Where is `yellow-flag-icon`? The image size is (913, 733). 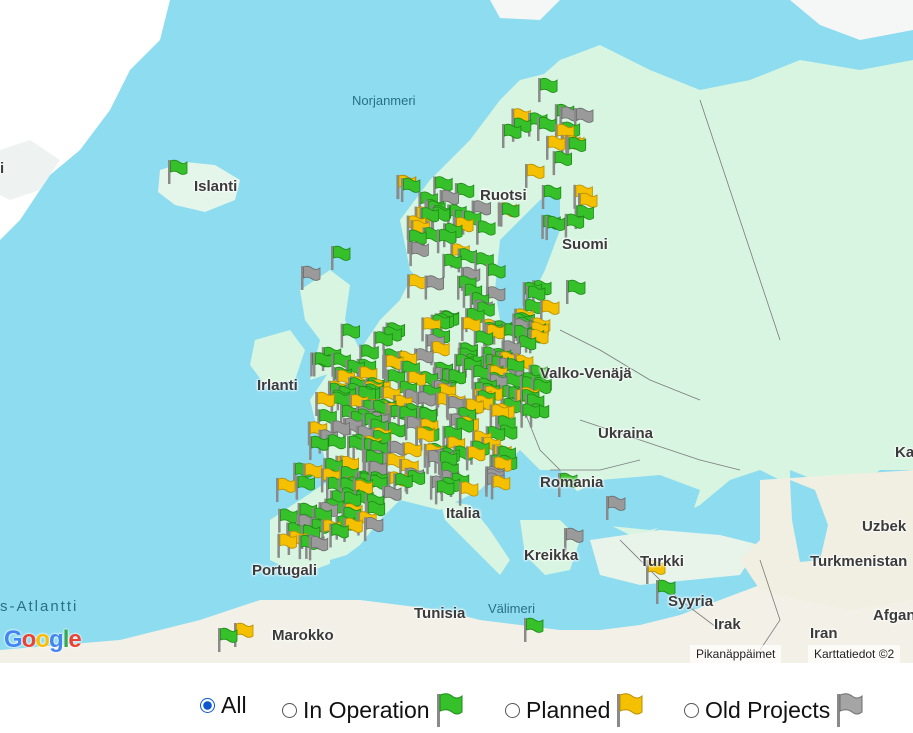
yellow-flag-icon is located at coordinates (629, 710).